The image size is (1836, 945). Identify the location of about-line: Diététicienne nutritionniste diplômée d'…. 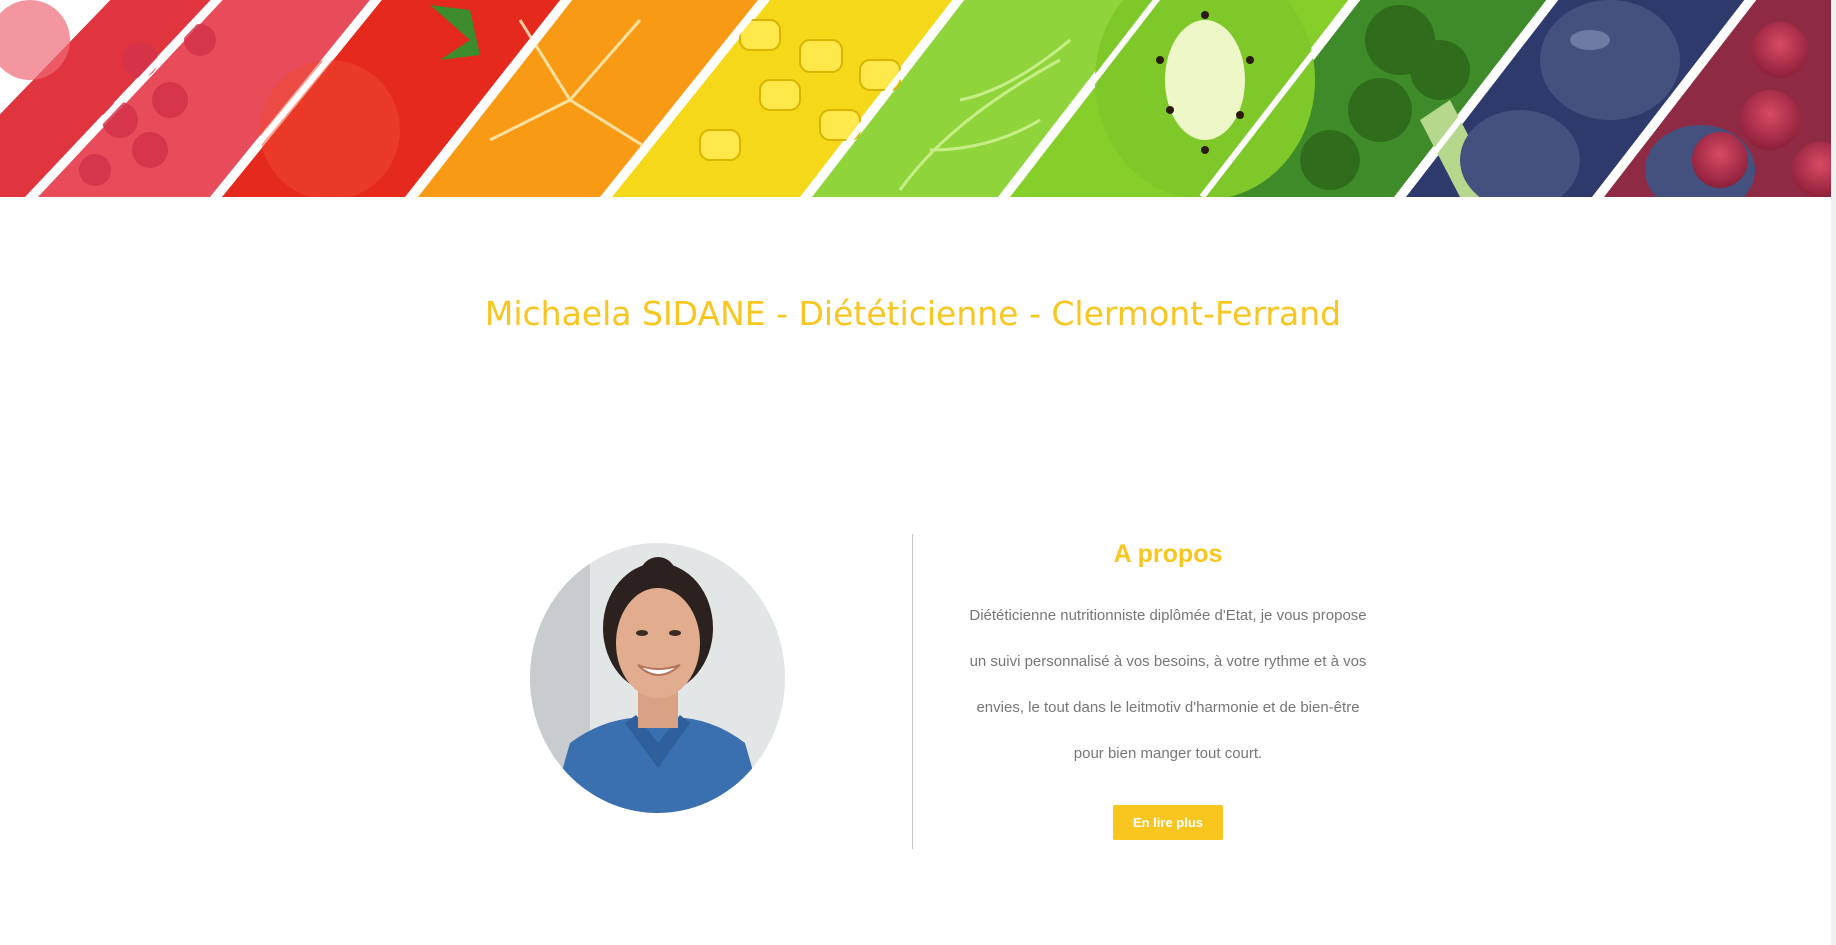
(1168, 615).